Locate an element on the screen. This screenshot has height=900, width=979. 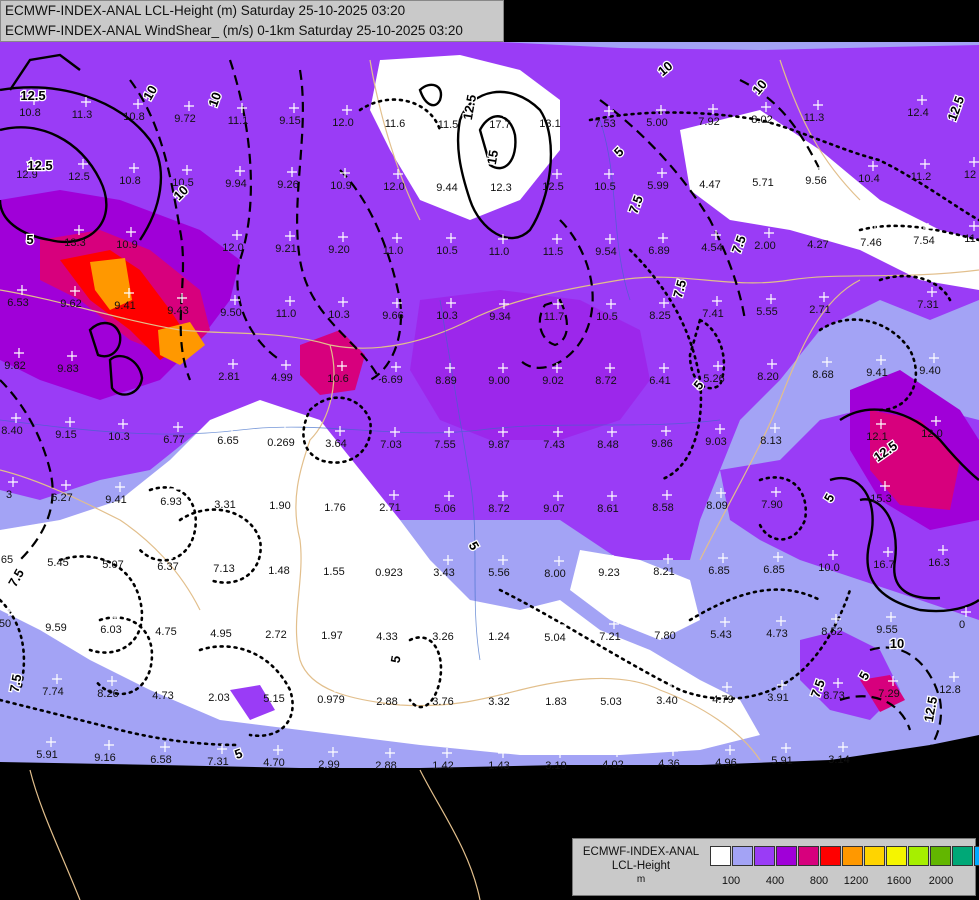
map-value-label: 1.76 is located at coordinates (334, 508).